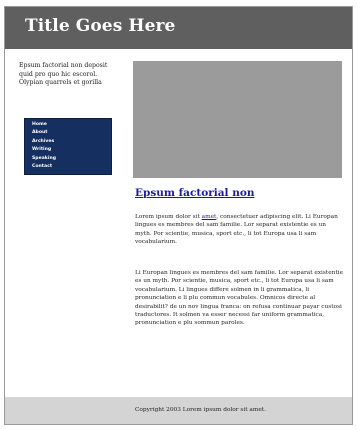 Image resolution: width=357 pixels, height=430 pixels. What do you see at coordinates (68, 142) in the screenshot?
I see `nav-item-archives: Archives` at bounding box center [68, 142].